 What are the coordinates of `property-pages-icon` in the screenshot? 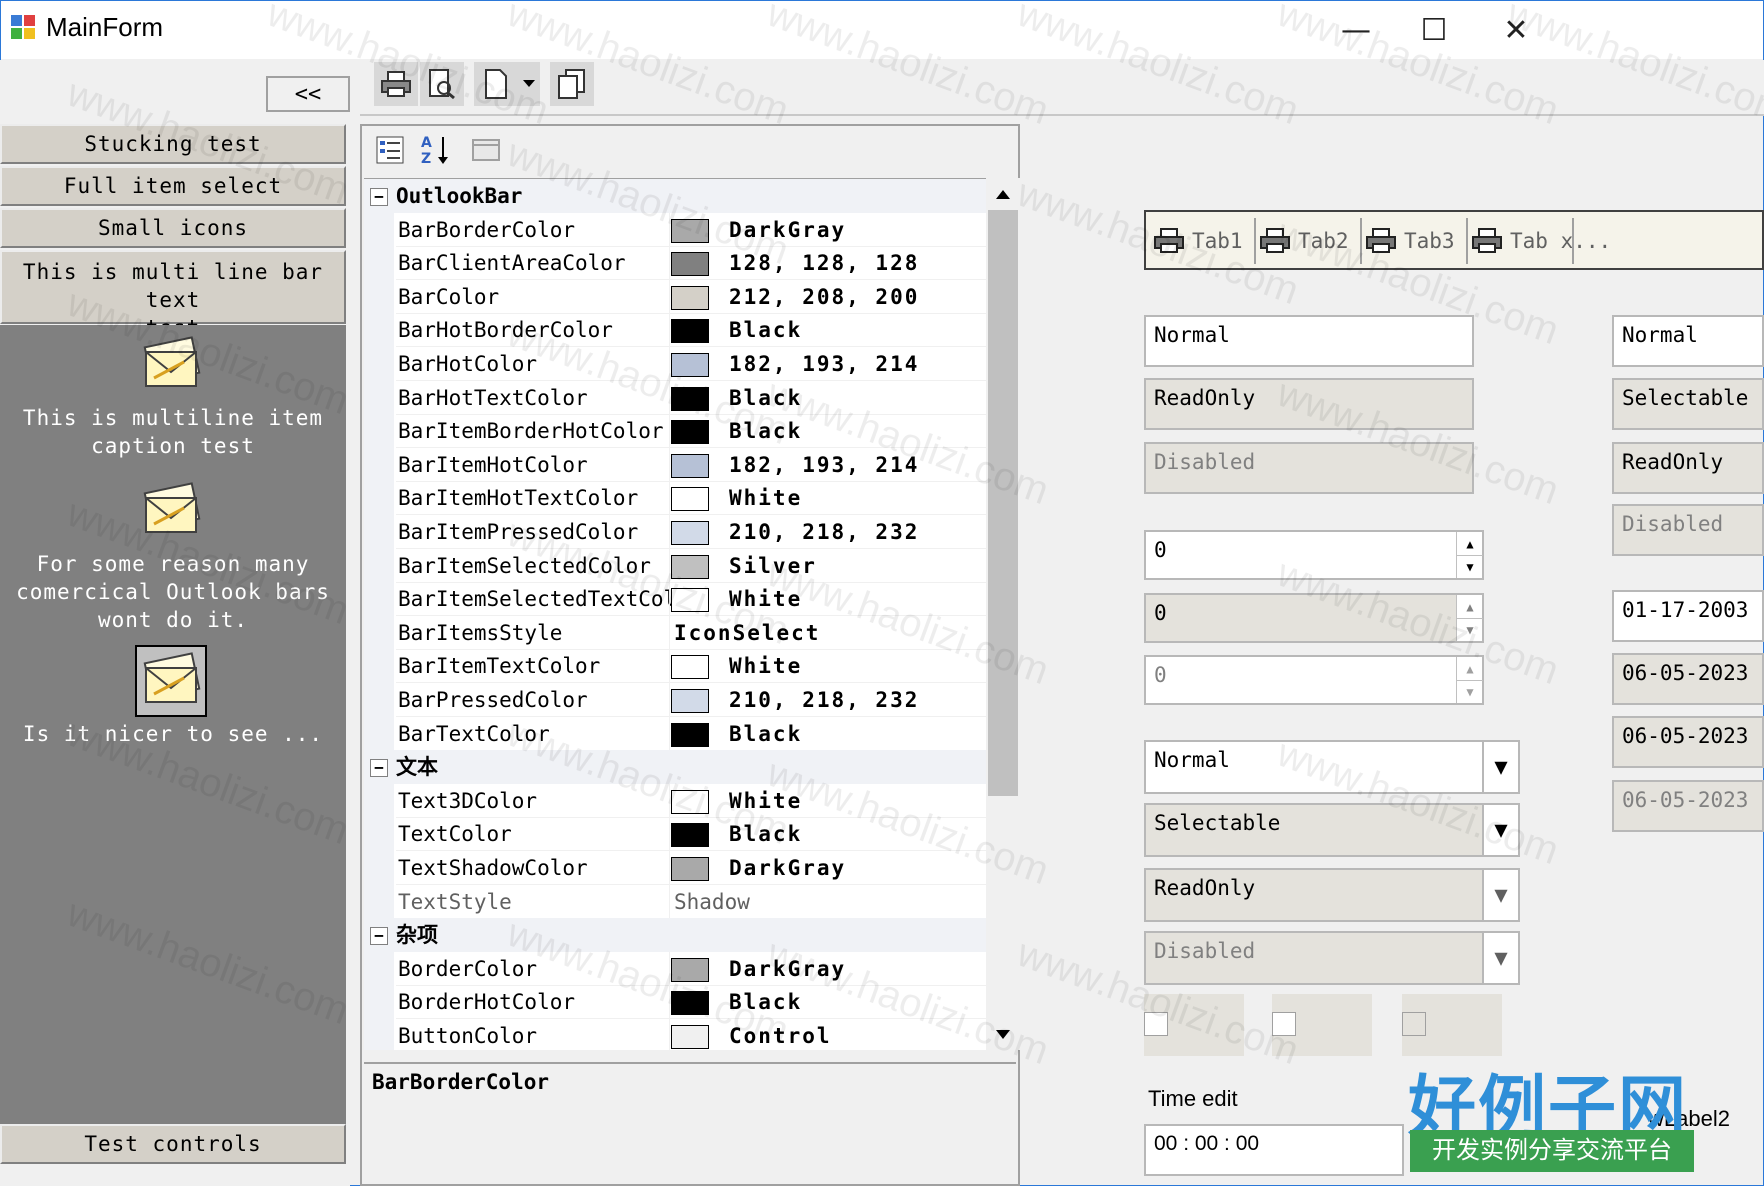 It's located at (486, 150).